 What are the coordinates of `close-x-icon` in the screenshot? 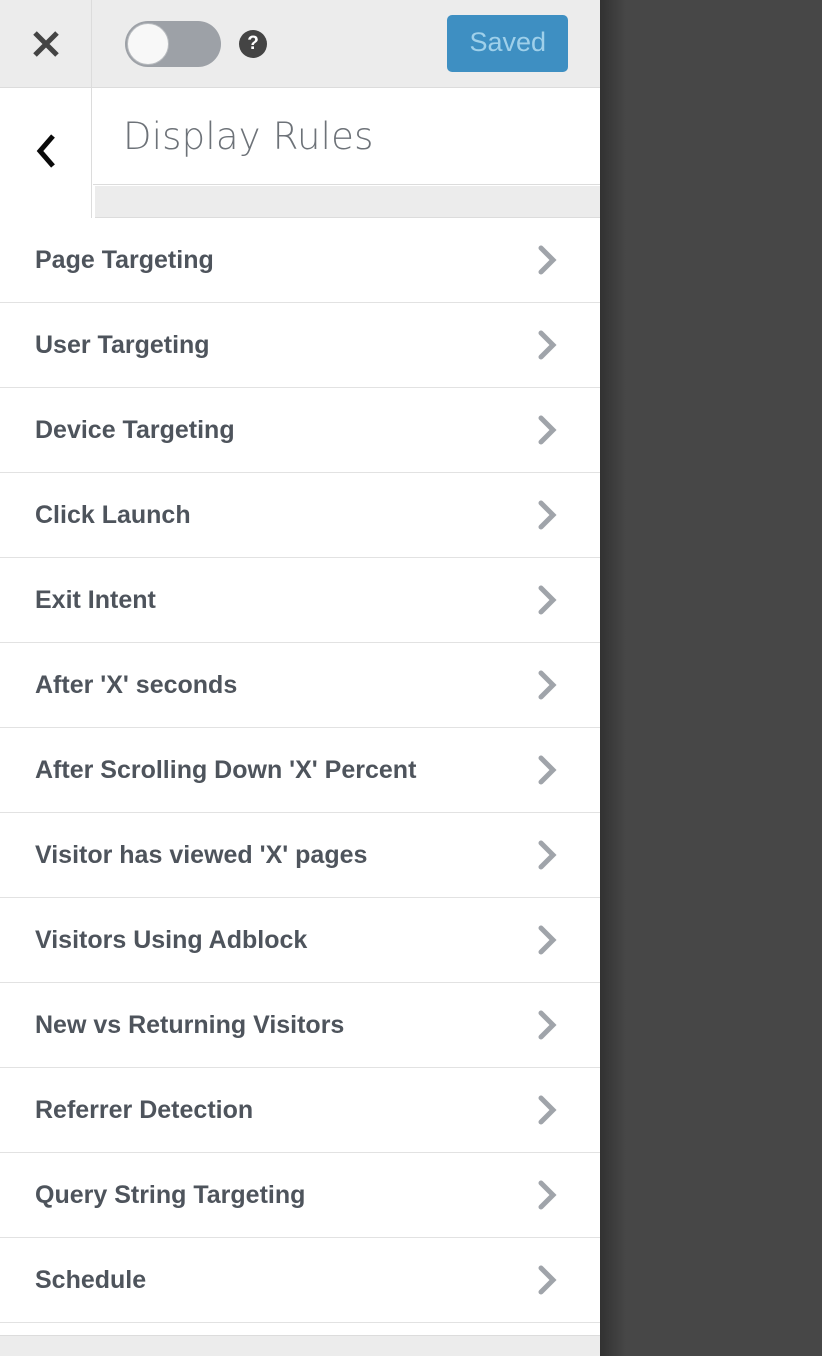 It's located at (46, 44).